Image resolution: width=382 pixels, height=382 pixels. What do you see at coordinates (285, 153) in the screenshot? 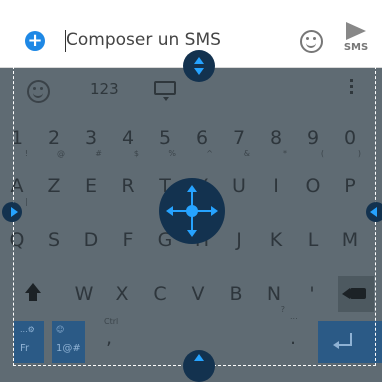
I see `key-secondary: *` at bounding box center [285, 153].